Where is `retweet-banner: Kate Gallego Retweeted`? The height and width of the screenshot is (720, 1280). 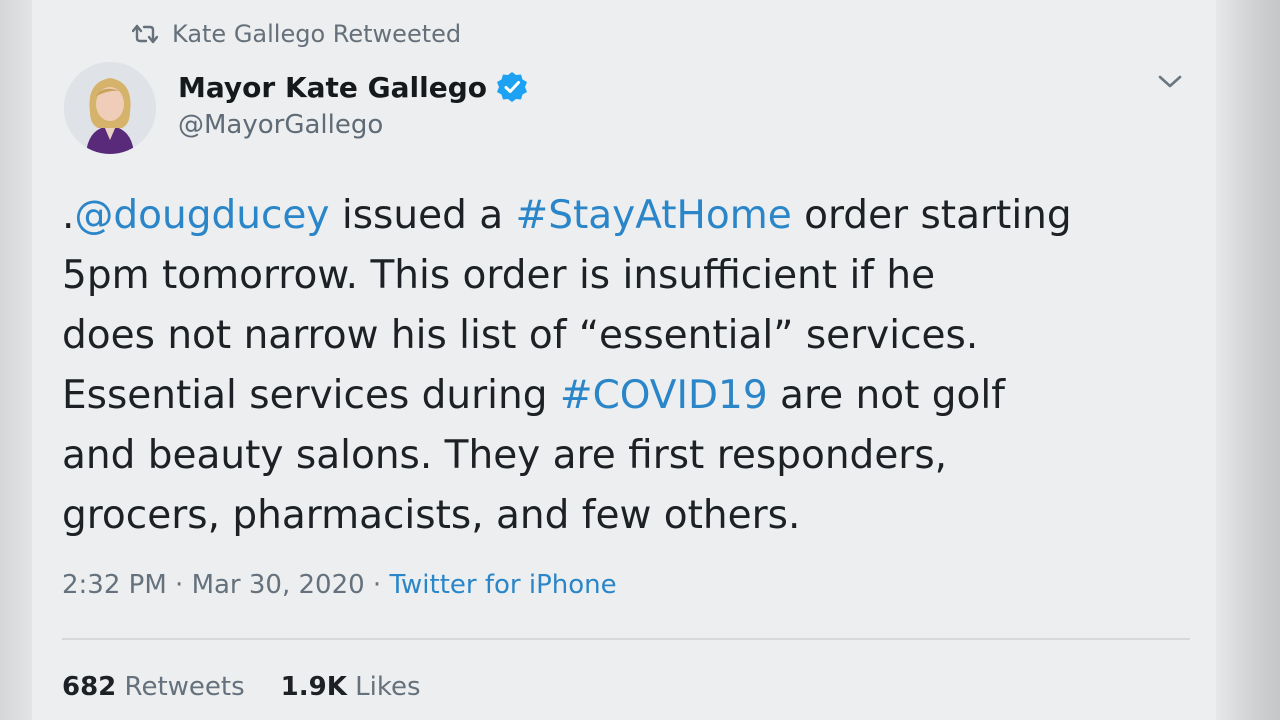 retweet-banner: Kate Gallego Retweeted is located at coordinates (296, 34).